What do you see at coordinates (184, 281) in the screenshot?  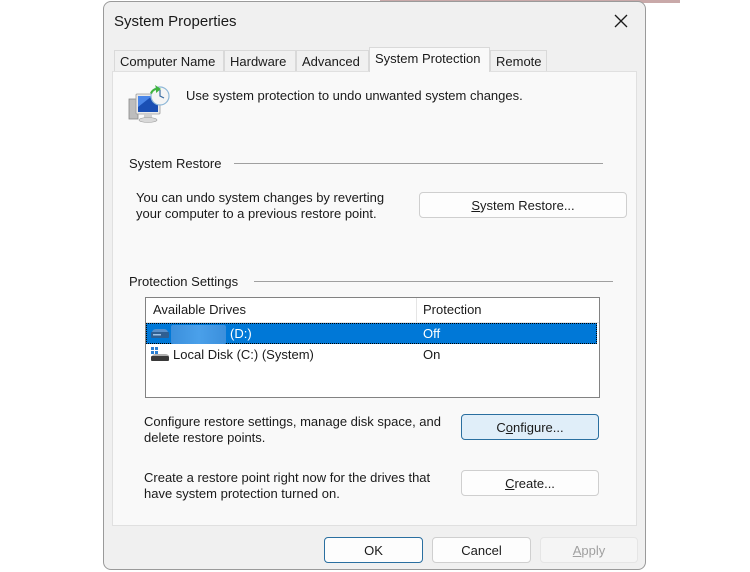 I see `protection-settings-heading: Protection Settings` at bounding box center [184, 281].